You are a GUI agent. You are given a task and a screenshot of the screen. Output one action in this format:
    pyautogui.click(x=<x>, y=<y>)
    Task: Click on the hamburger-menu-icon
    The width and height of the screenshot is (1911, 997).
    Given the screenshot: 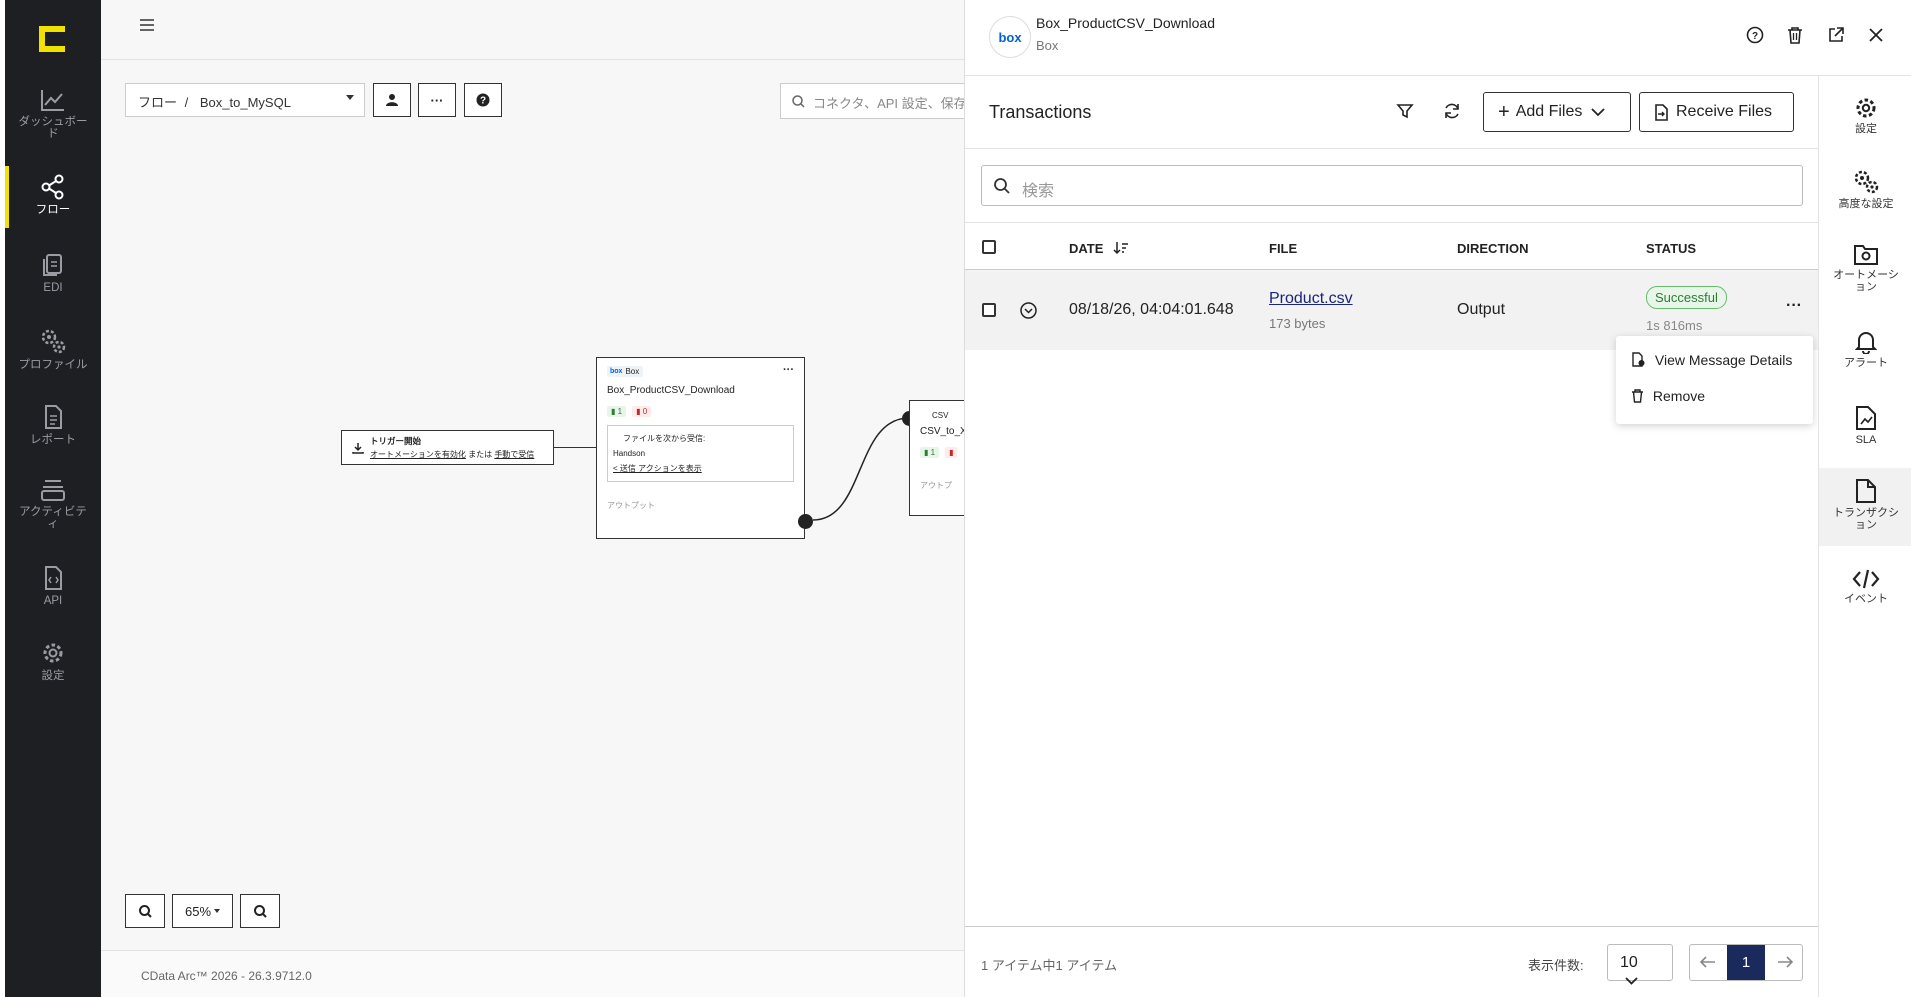 What is the action you would take?
    pyautogui.click(x=147, y=27)
    